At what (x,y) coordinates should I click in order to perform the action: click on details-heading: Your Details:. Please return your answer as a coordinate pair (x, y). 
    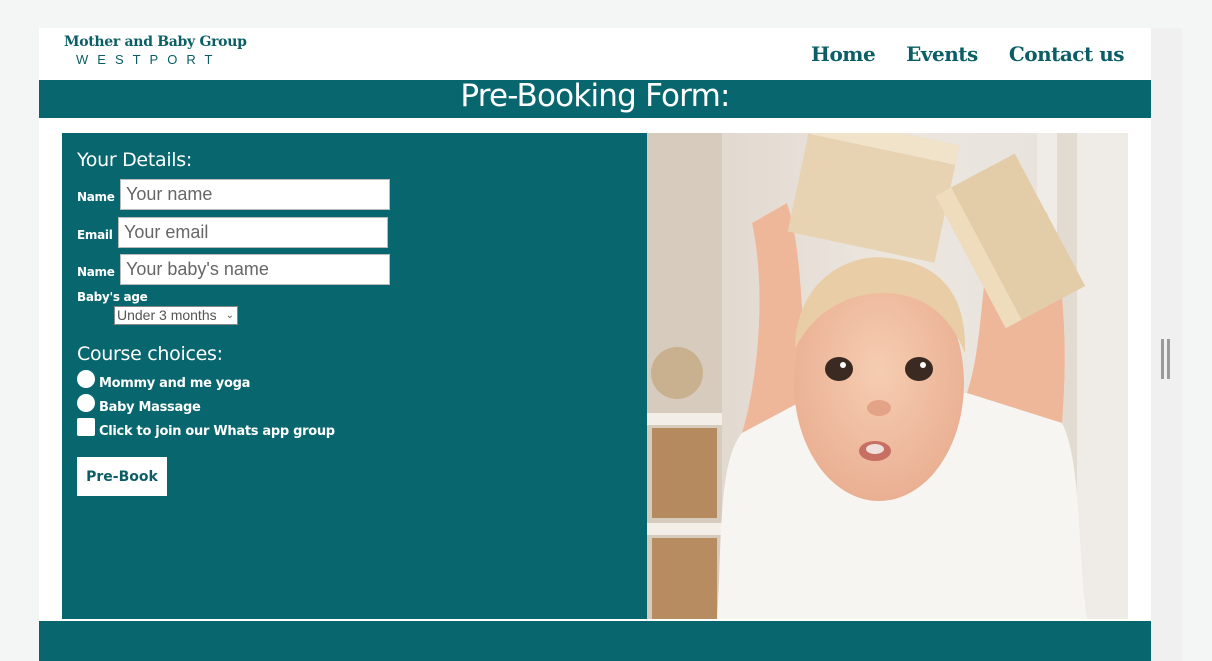
    Looking at the image, I should click on (134, 160).